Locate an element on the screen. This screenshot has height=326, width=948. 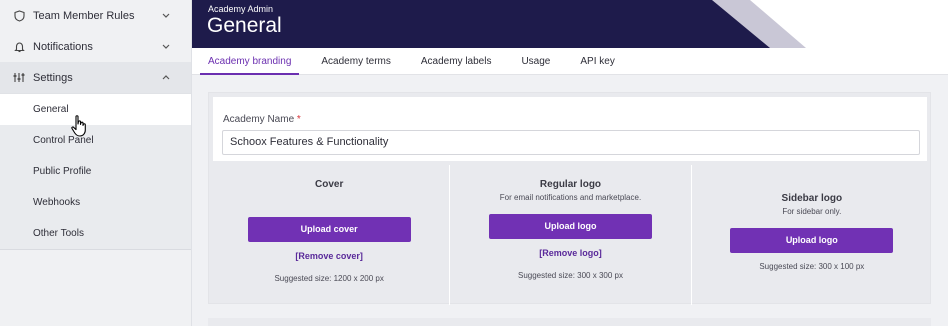
upload-cover-button: Upload cover is located at coordinates (329, 229).